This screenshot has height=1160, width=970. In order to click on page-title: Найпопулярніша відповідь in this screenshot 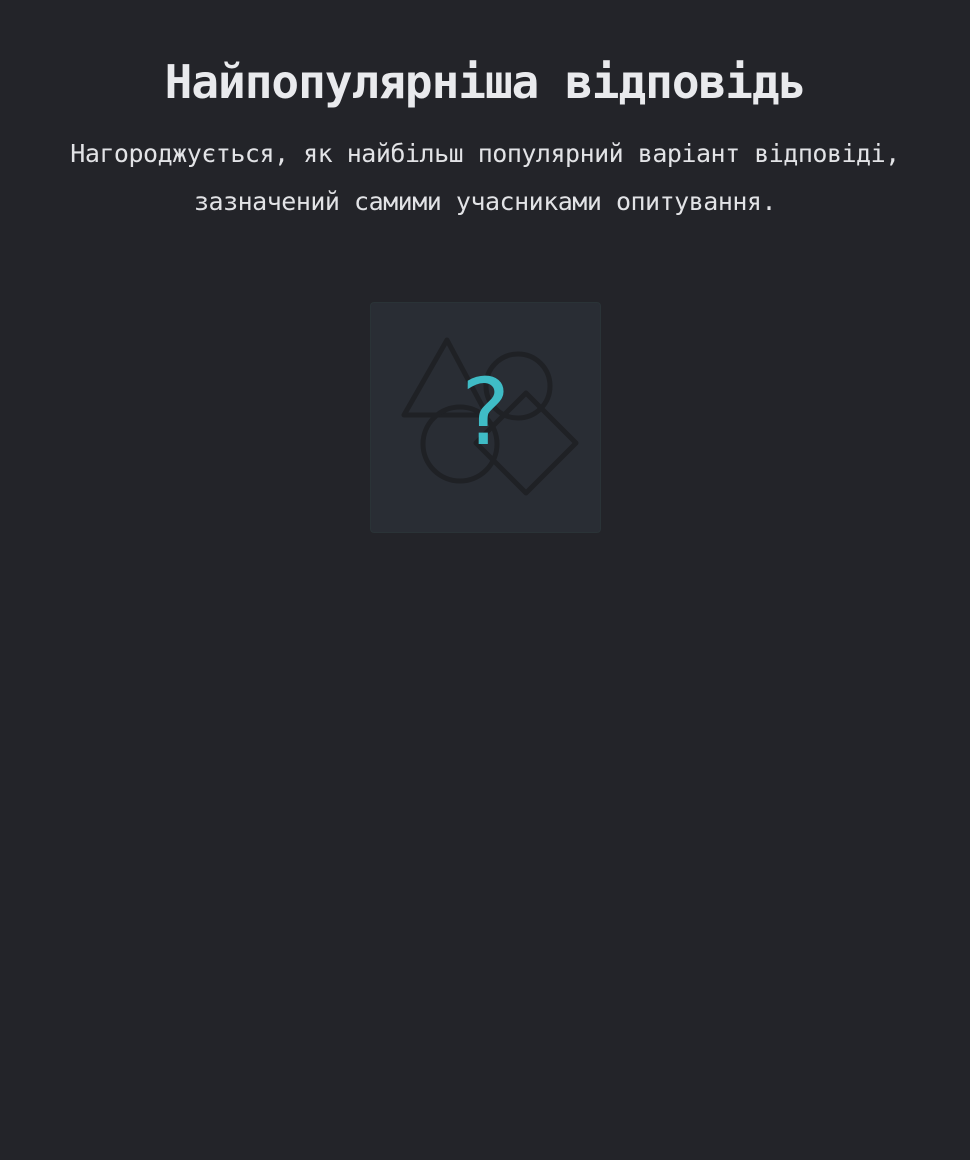, I will do `click(485, 82)`.